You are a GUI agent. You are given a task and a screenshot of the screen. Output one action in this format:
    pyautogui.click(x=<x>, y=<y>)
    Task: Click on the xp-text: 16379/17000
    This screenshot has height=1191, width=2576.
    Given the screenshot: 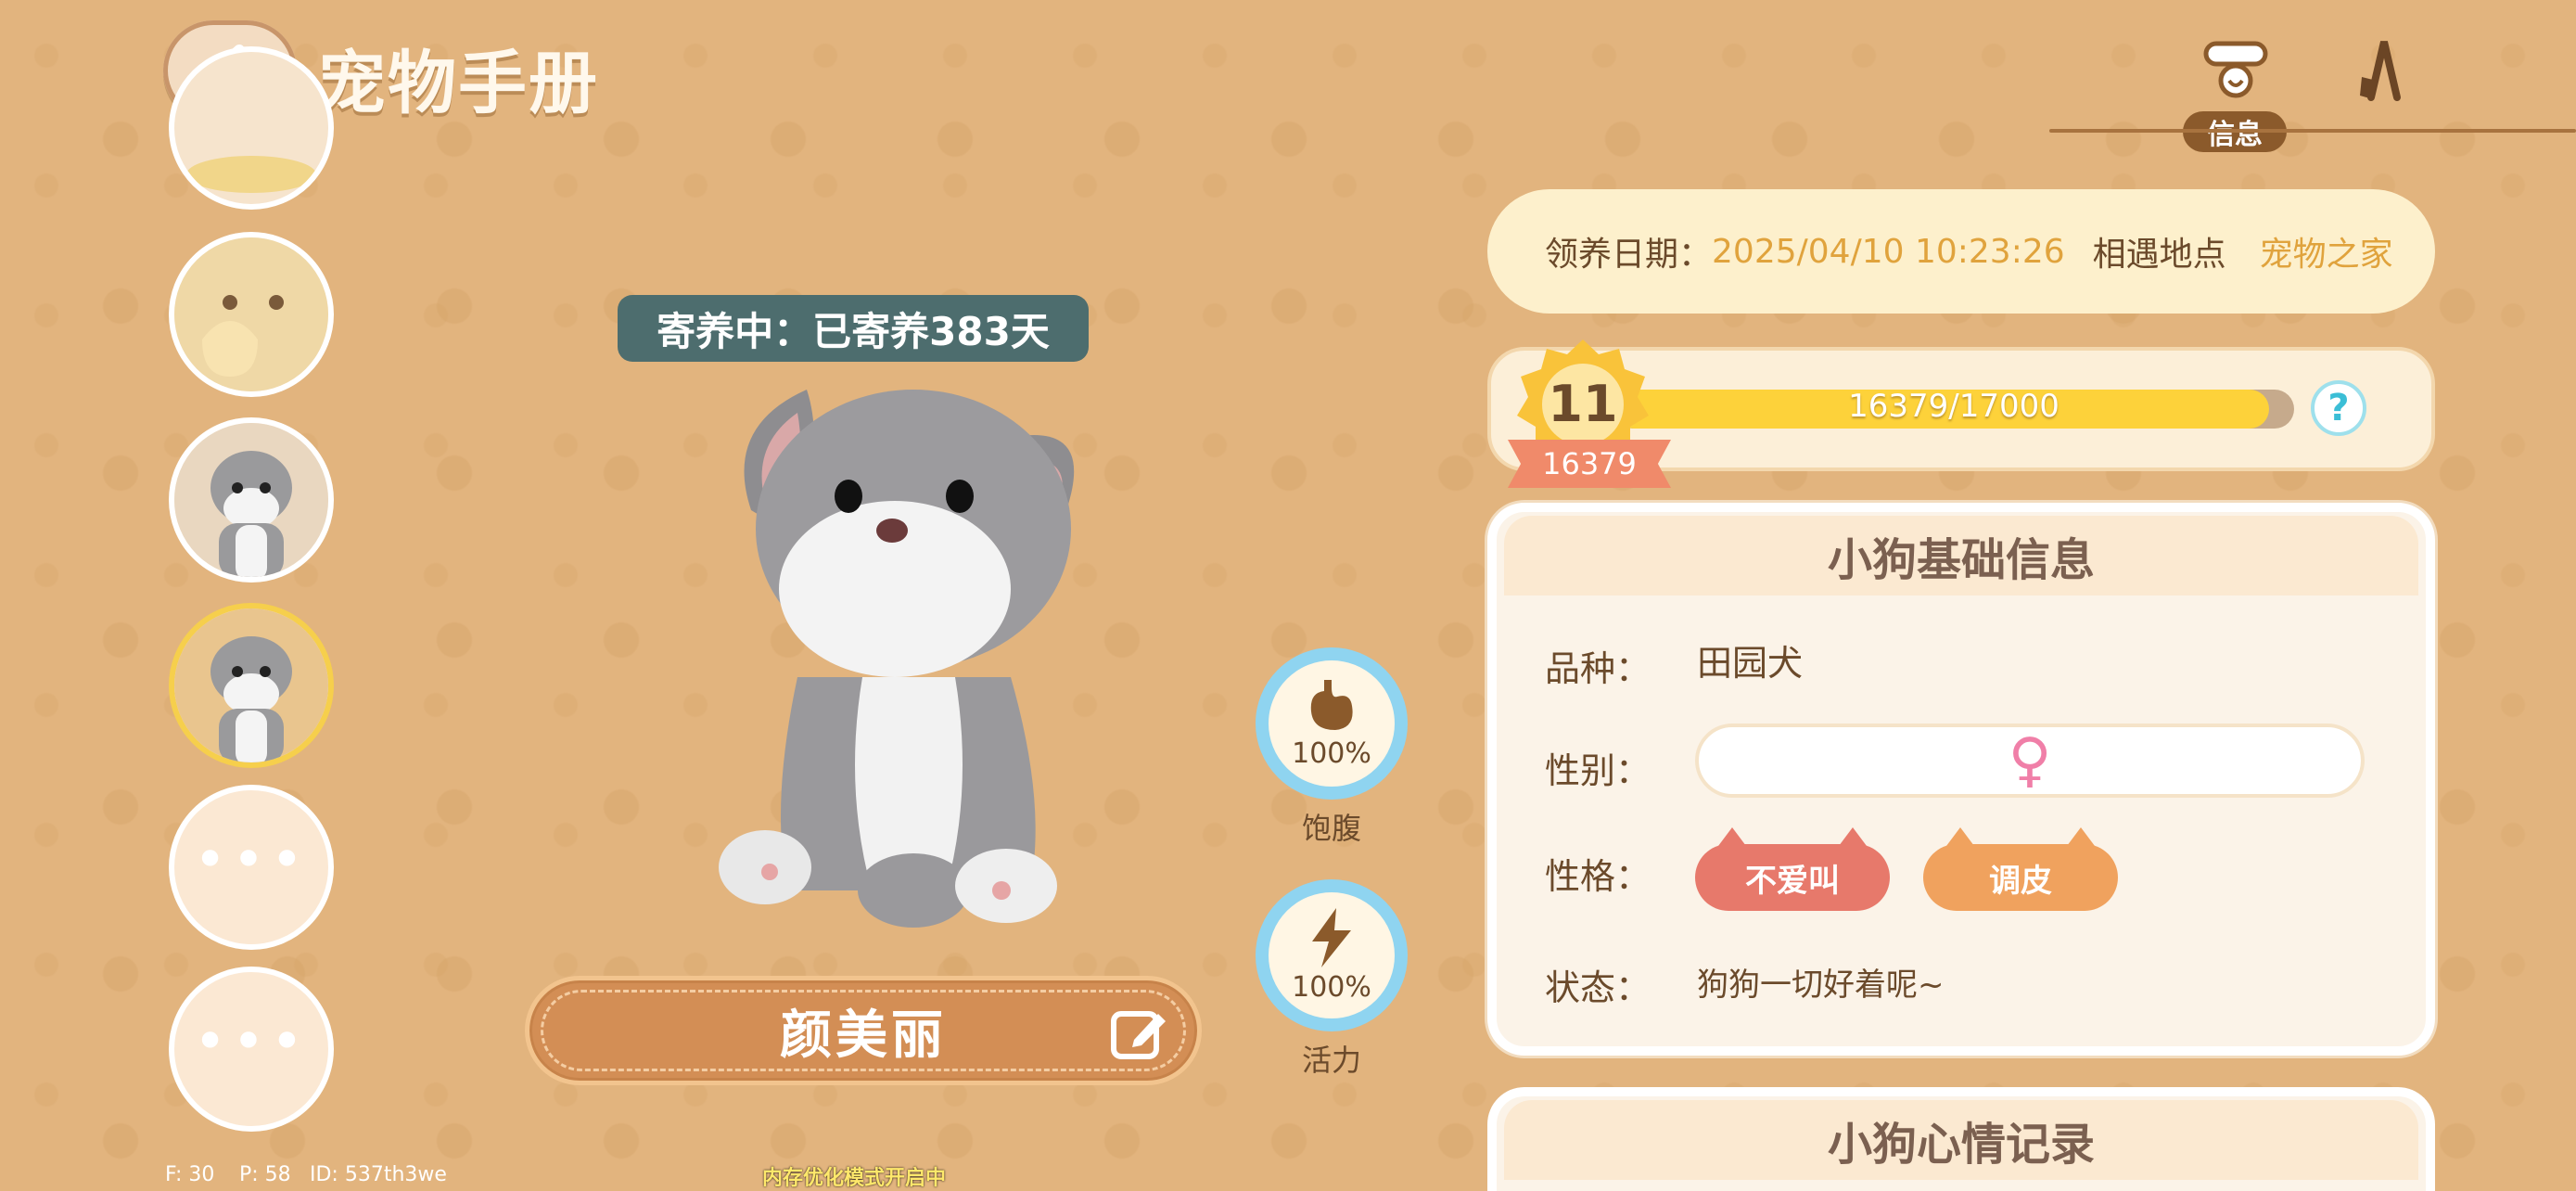 What is the action you would take?
    pyautogui.click(x=1954, y=406)
    